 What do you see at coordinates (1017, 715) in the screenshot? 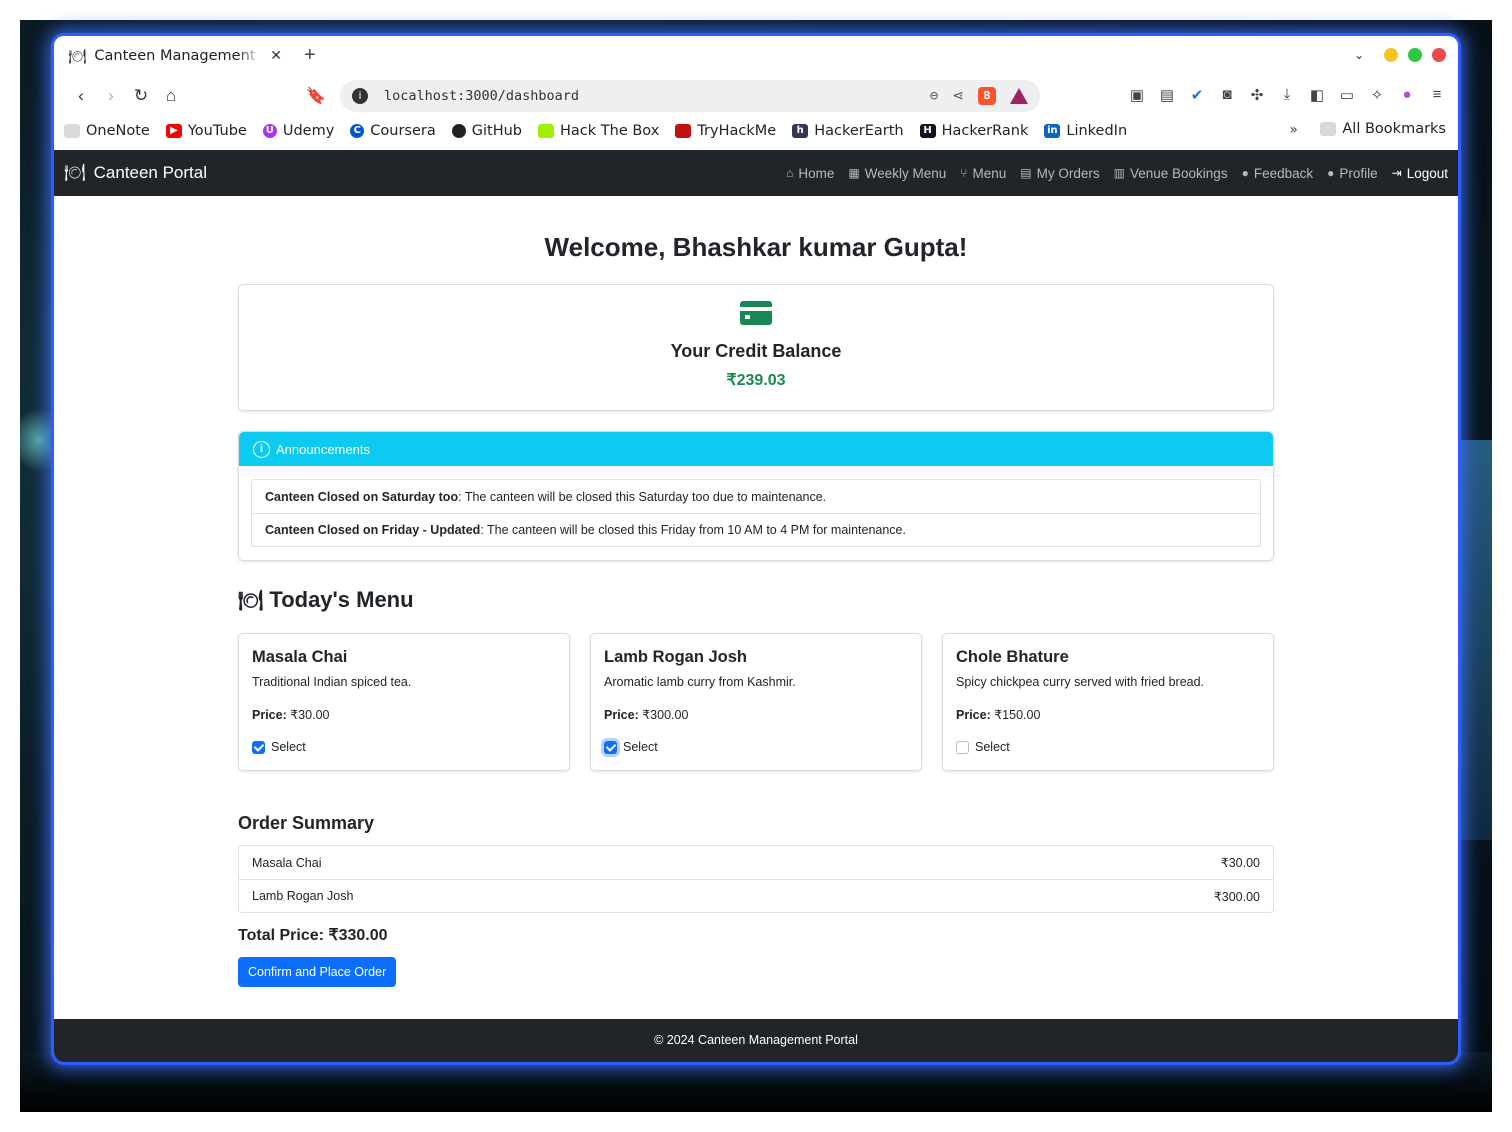
I see `price-value: ₹150.00` at bounding box center [1017, 715].